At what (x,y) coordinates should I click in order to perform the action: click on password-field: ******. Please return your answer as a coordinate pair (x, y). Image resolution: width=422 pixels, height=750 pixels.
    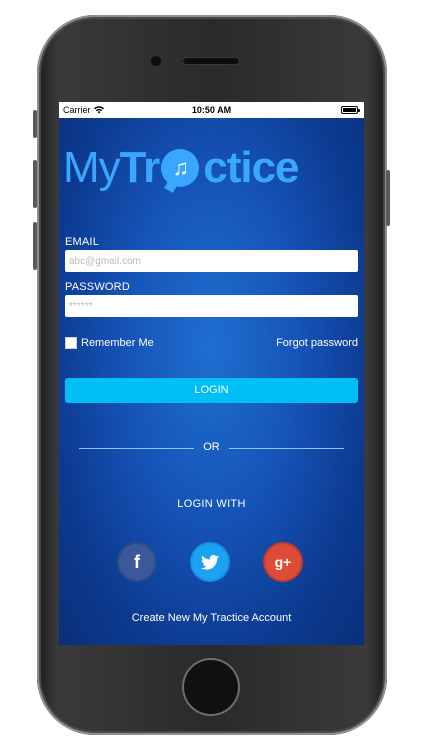
    Looking at the image, I should click on (211, 306).